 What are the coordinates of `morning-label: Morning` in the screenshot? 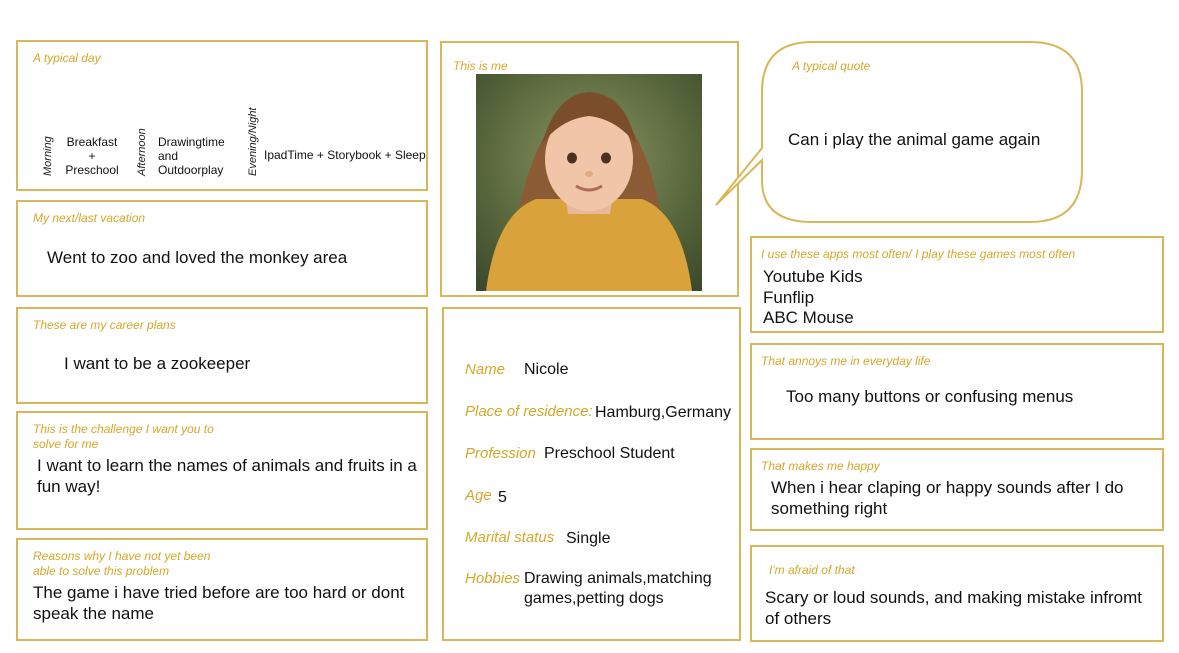 It's located at (48, 156).